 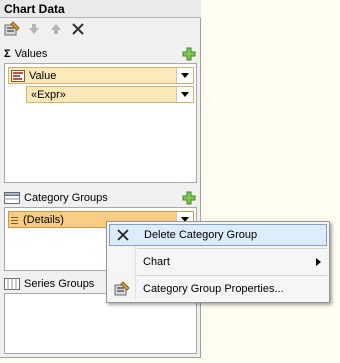 I want to click on add-category-group-icon, so click(x=189, y=198).